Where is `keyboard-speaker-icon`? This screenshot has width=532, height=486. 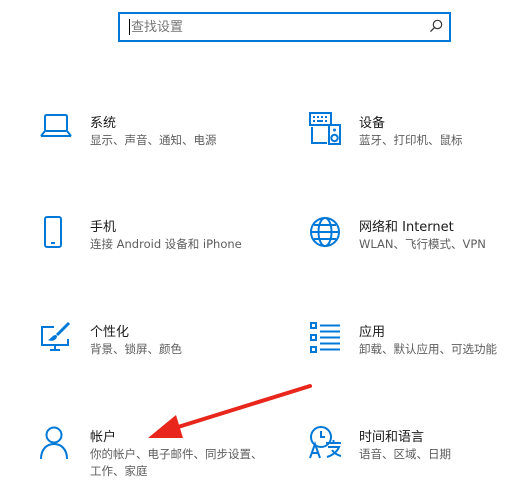 keyboard-speaker-icon is located at coordinates (325, 128).